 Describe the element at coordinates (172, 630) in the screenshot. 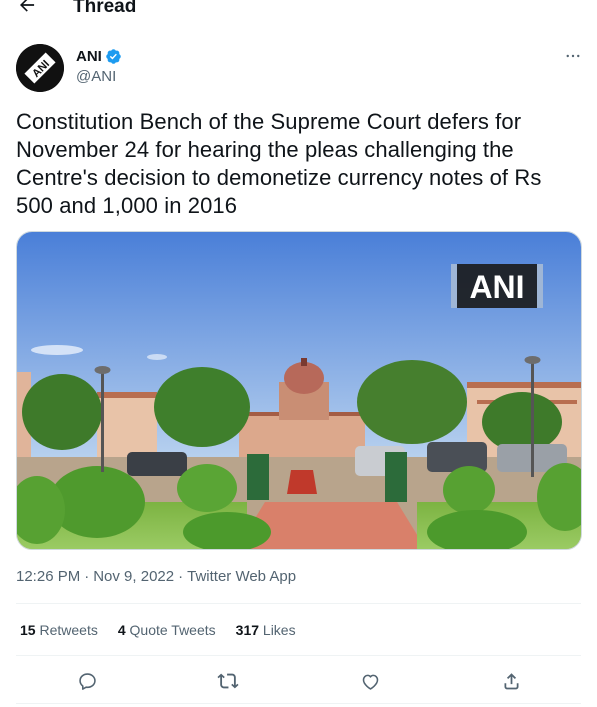

I see `quotes-label: Quote Tweets` at that location.